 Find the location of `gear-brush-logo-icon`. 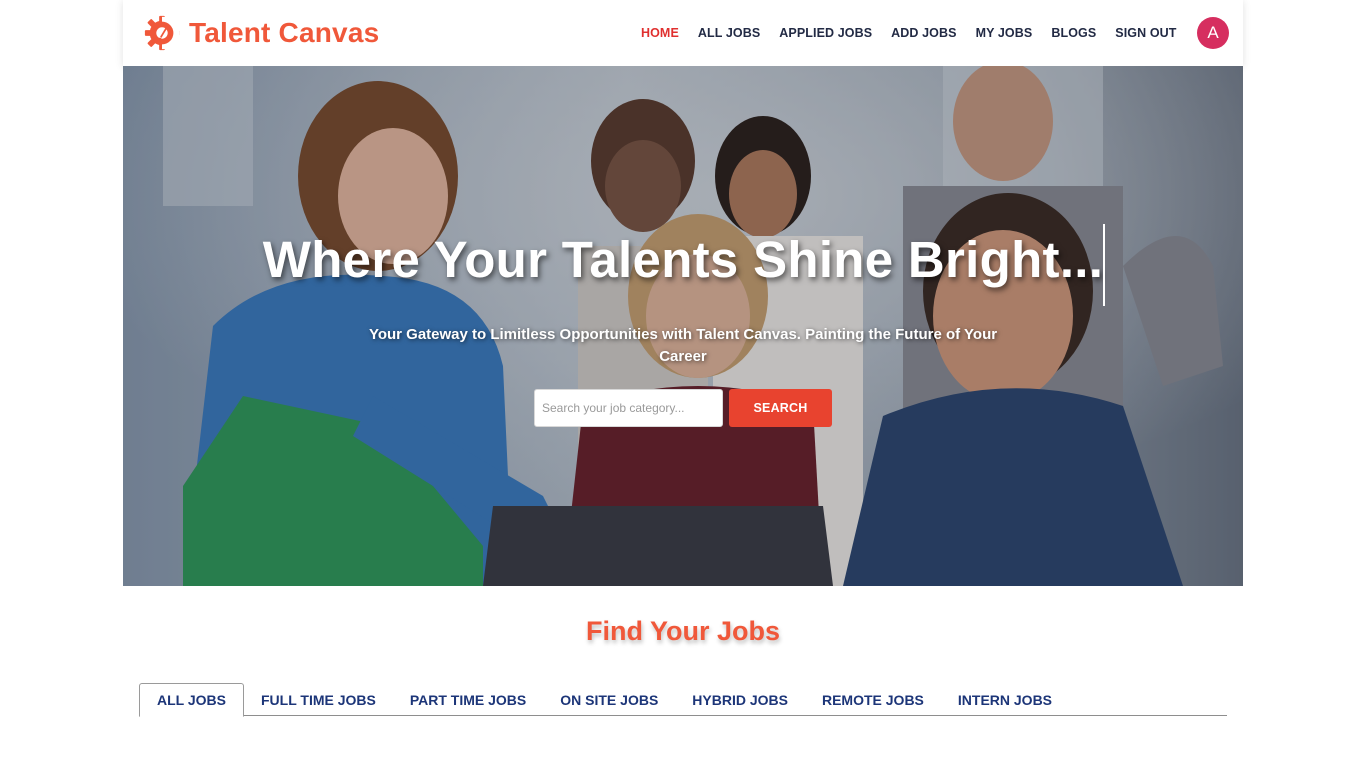

gear-brush-logo-icon is located at coordinates (162, 33).